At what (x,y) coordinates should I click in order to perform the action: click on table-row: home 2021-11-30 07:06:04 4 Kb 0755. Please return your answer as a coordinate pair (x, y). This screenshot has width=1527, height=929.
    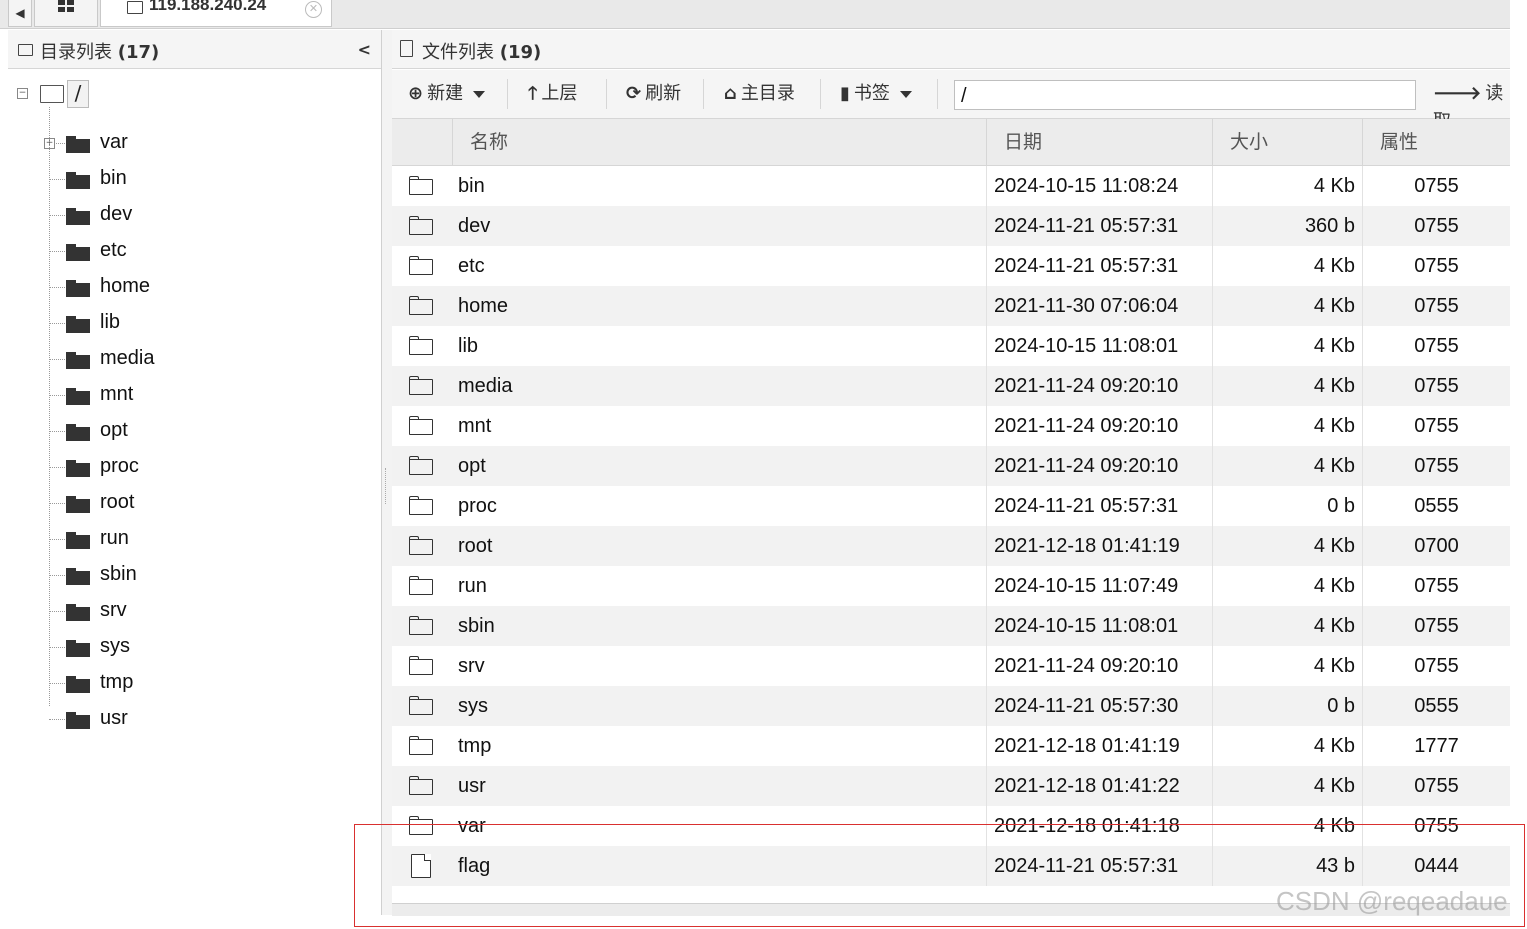
    Looking at the image, I should click on (951, 306).